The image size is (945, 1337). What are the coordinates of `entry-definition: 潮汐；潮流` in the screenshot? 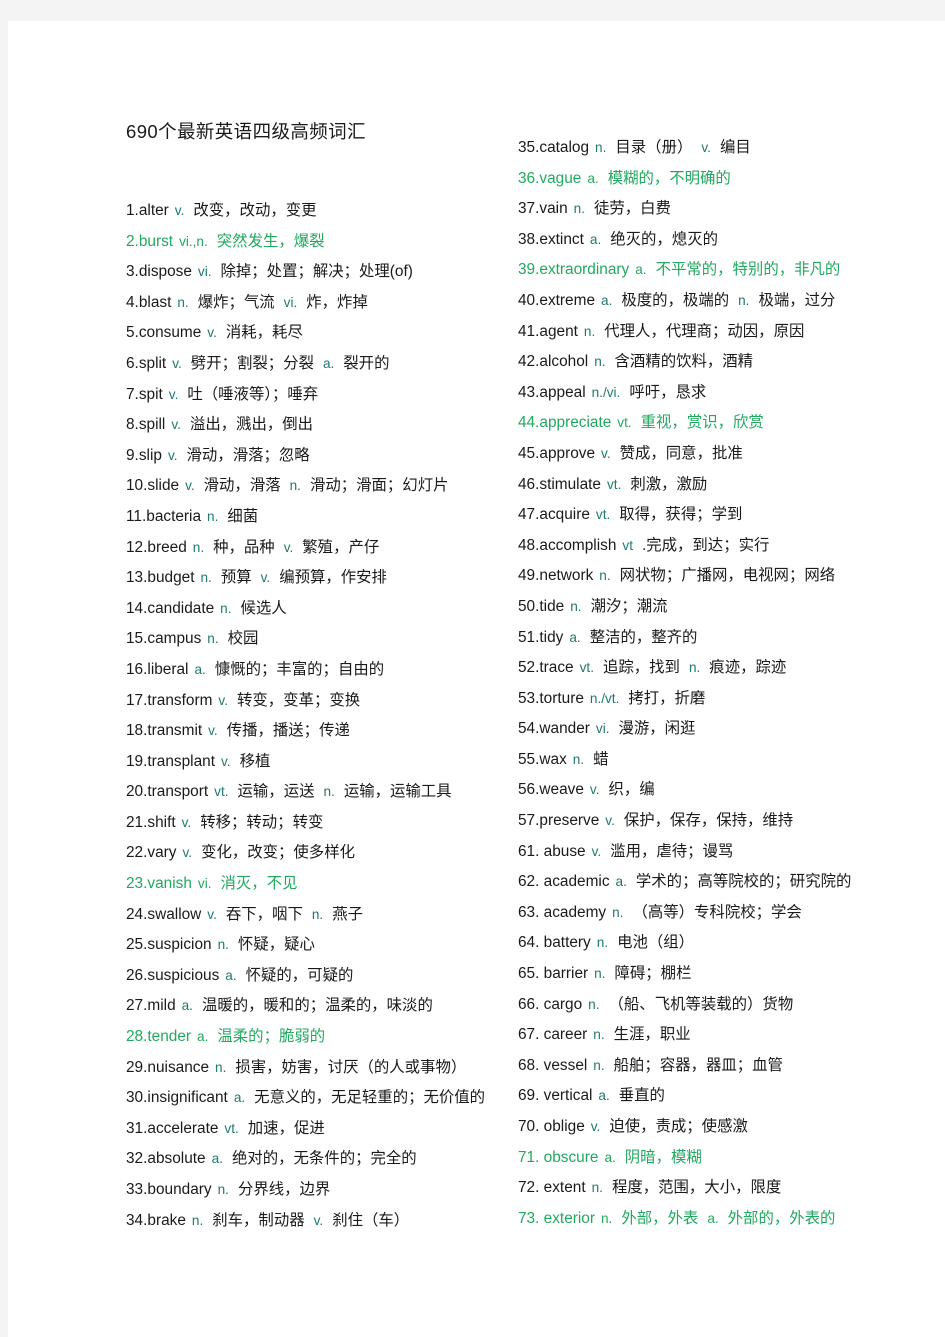 It's located at (629, 606).